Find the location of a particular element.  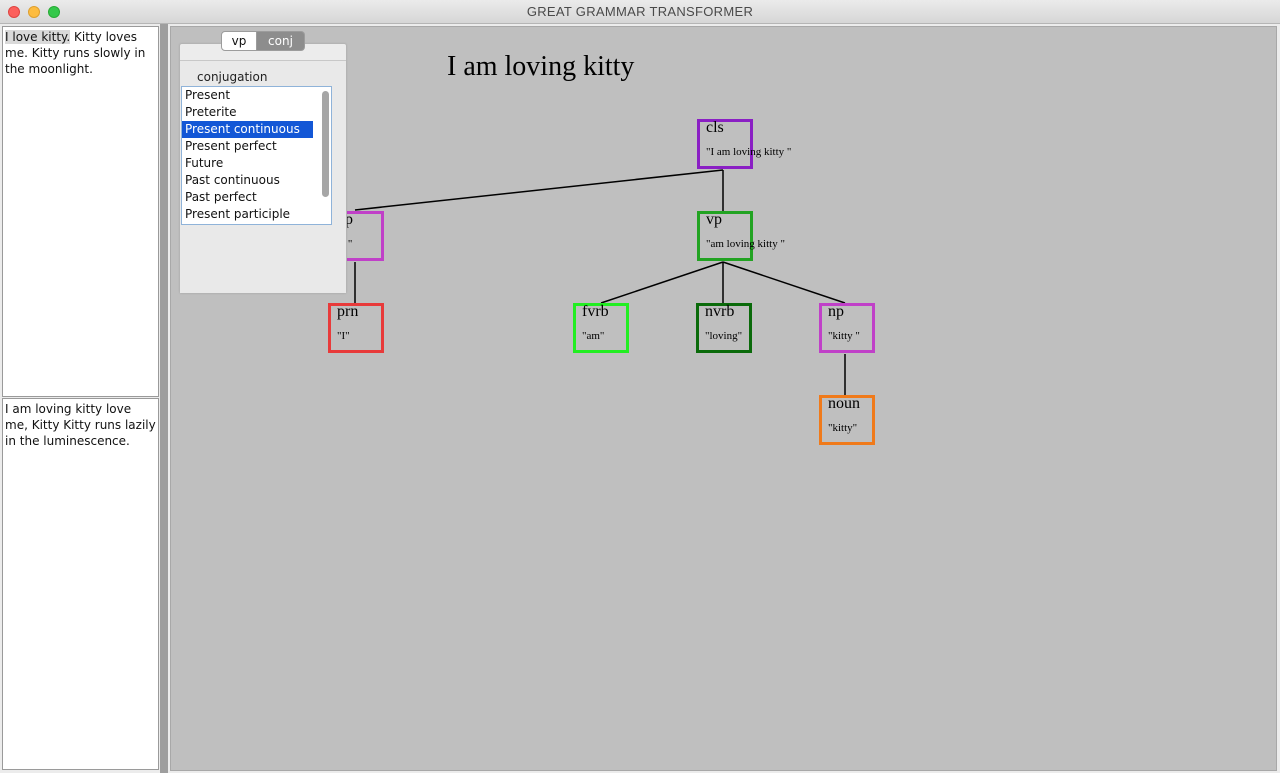

title-bar: GREAT GRAMMAR TRANSFORMER is located at coordinates (640, 12).